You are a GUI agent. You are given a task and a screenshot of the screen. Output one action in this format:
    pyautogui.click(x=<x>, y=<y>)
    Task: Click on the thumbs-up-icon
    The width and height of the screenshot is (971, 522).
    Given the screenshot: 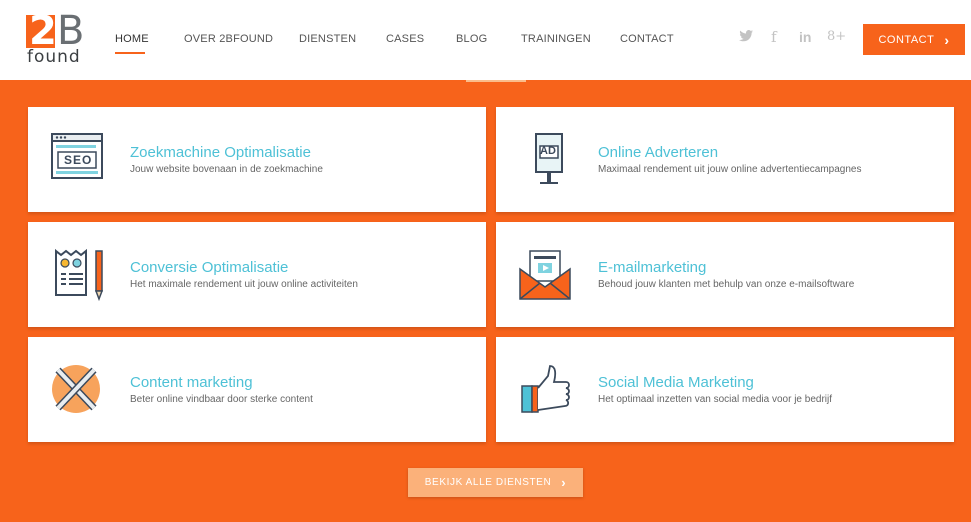 What is the action you would take?
    pyautogui.click(x=548, y=392)
    